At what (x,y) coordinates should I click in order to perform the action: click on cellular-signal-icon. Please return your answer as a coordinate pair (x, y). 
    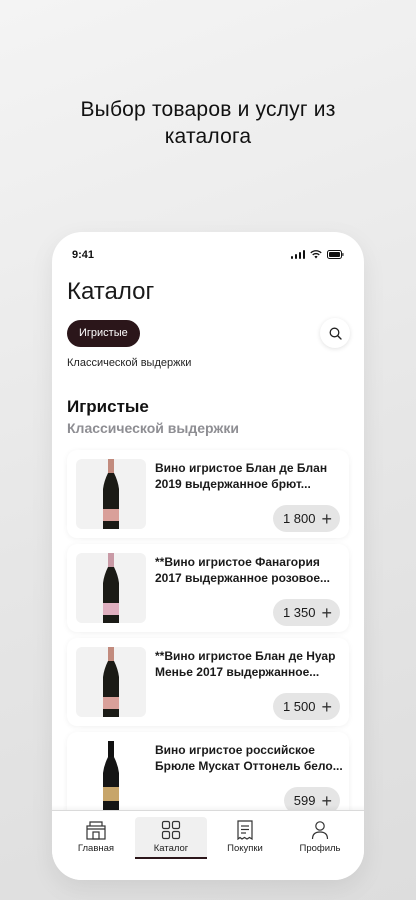
    Looking at the image, I should click on (297, 254).